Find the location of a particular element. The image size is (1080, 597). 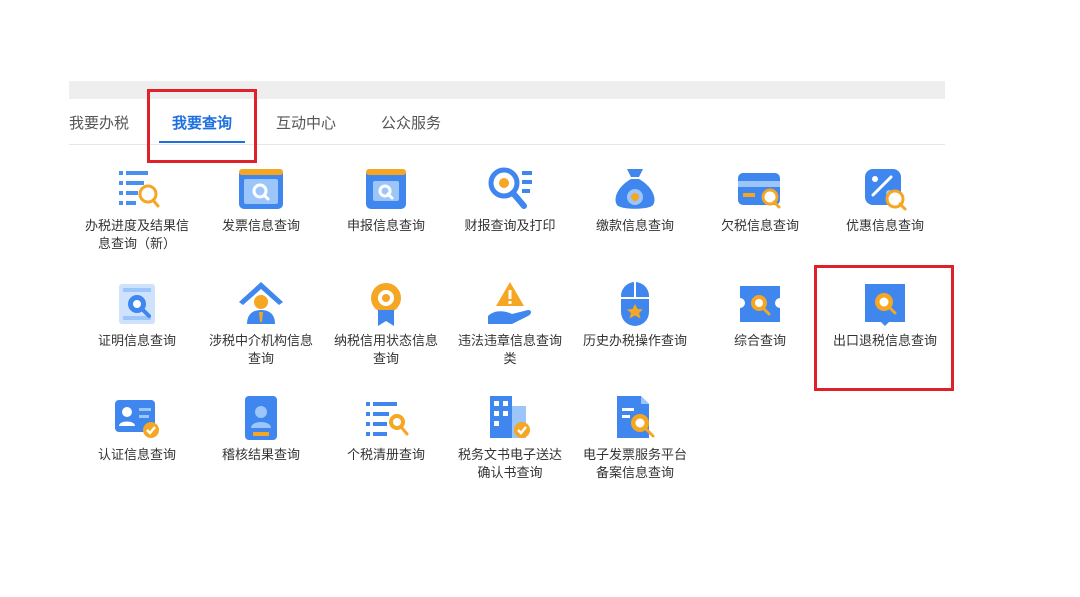

tile-credit-status: 纳税信用状态信息查询 is located at coordinates (386, 323).